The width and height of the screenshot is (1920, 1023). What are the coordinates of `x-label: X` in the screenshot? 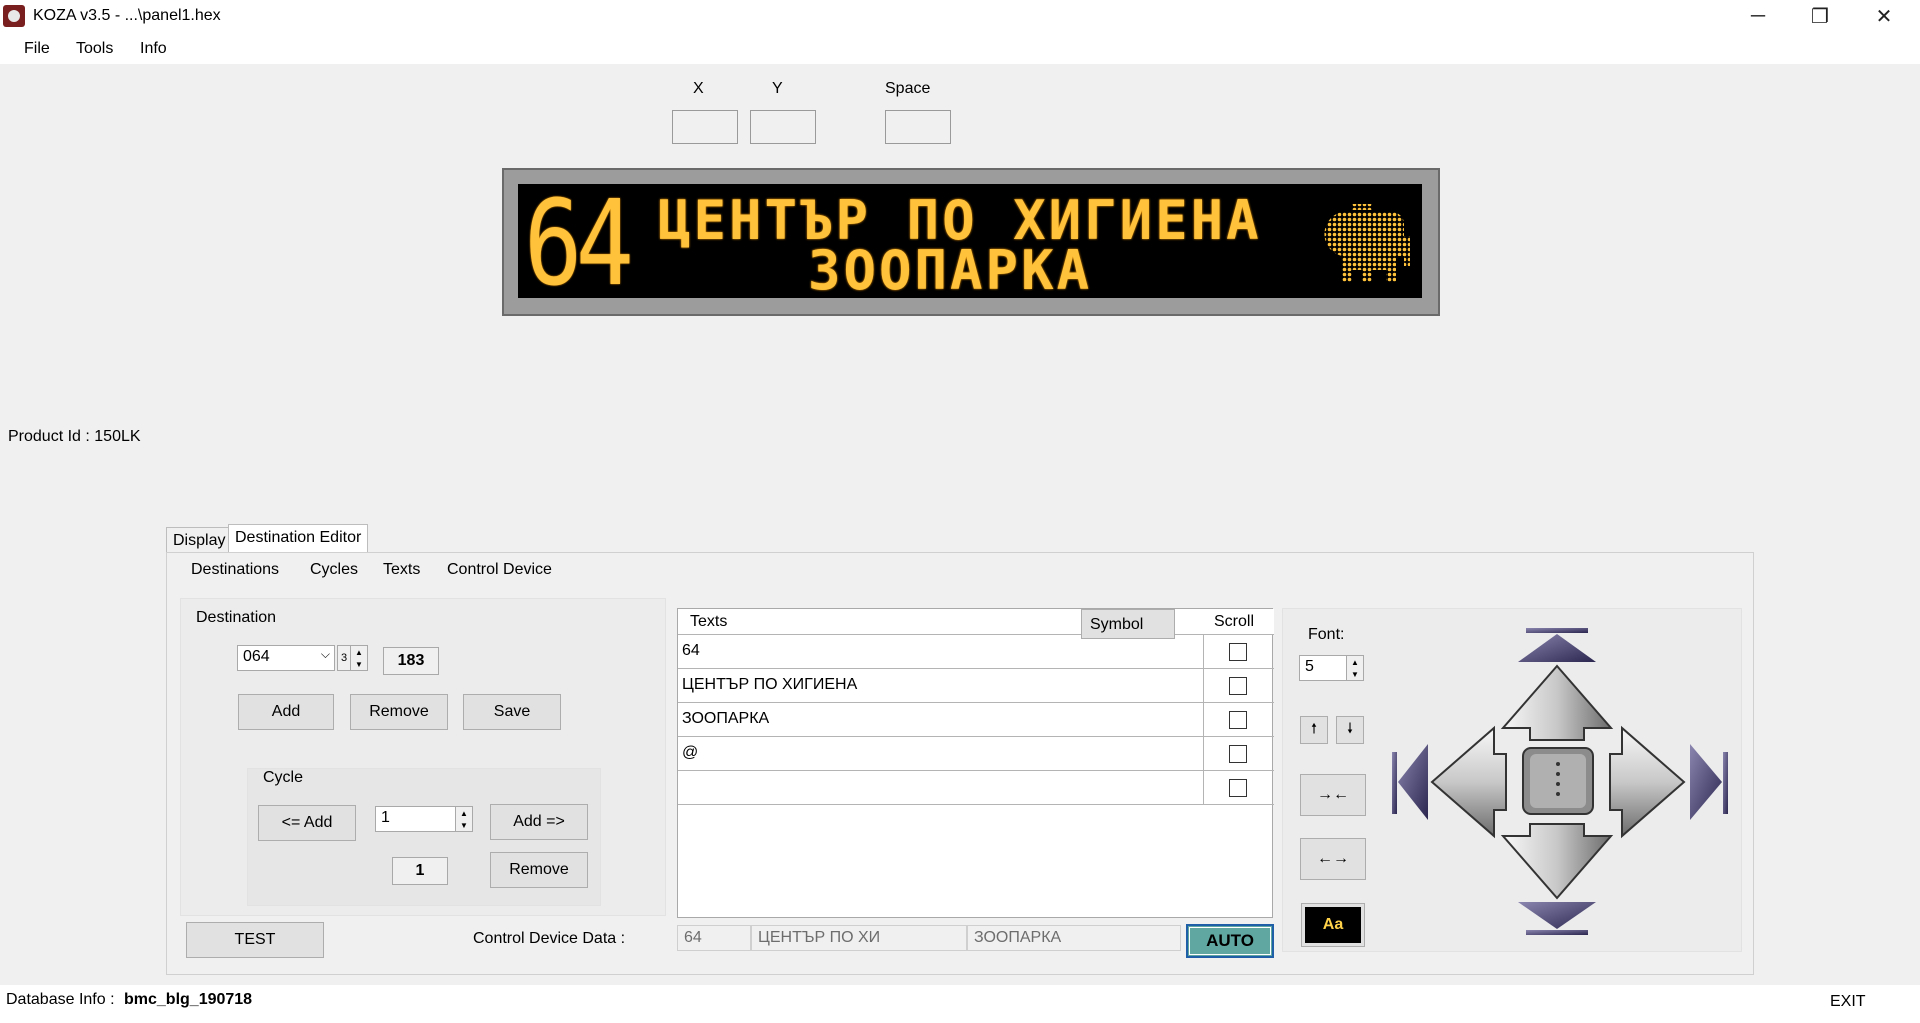 It's located at (698, 88).